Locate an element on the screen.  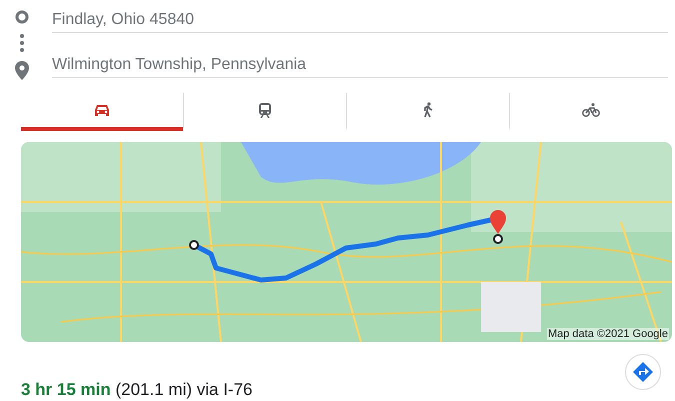
turn-arrow-icon is located at coordinates (643, 372).